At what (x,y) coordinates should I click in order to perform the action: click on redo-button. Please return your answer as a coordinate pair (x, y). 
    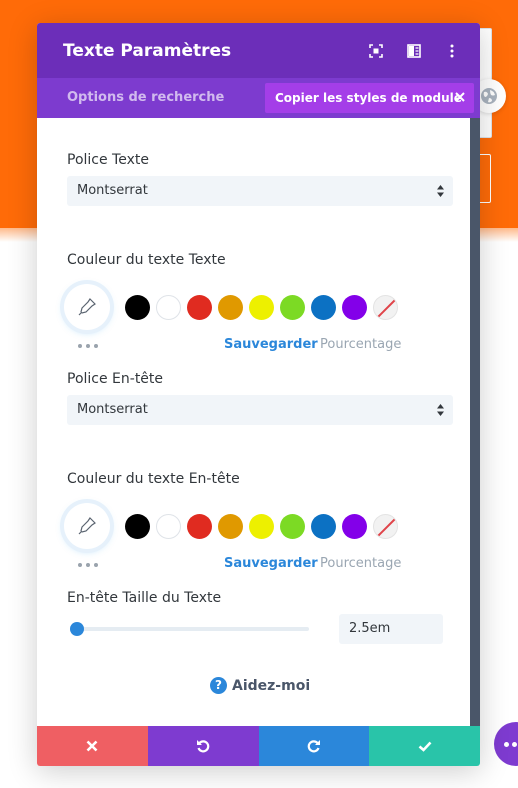
    Looking at the image, I should click on (314, 746).